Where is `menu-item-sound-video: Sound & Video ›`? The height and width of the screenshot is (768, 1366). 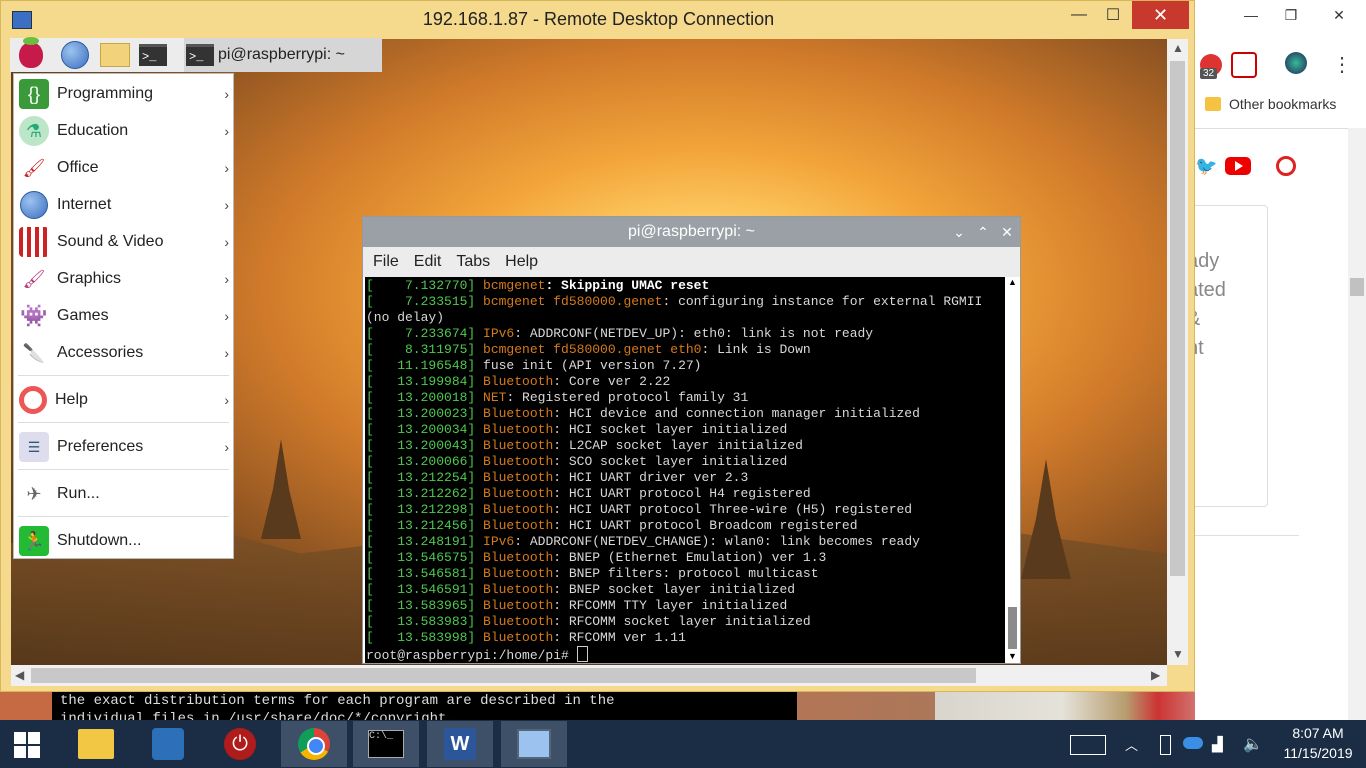 menu-item-sound-video: Sound & Video › is located at coordinates (123, 242).